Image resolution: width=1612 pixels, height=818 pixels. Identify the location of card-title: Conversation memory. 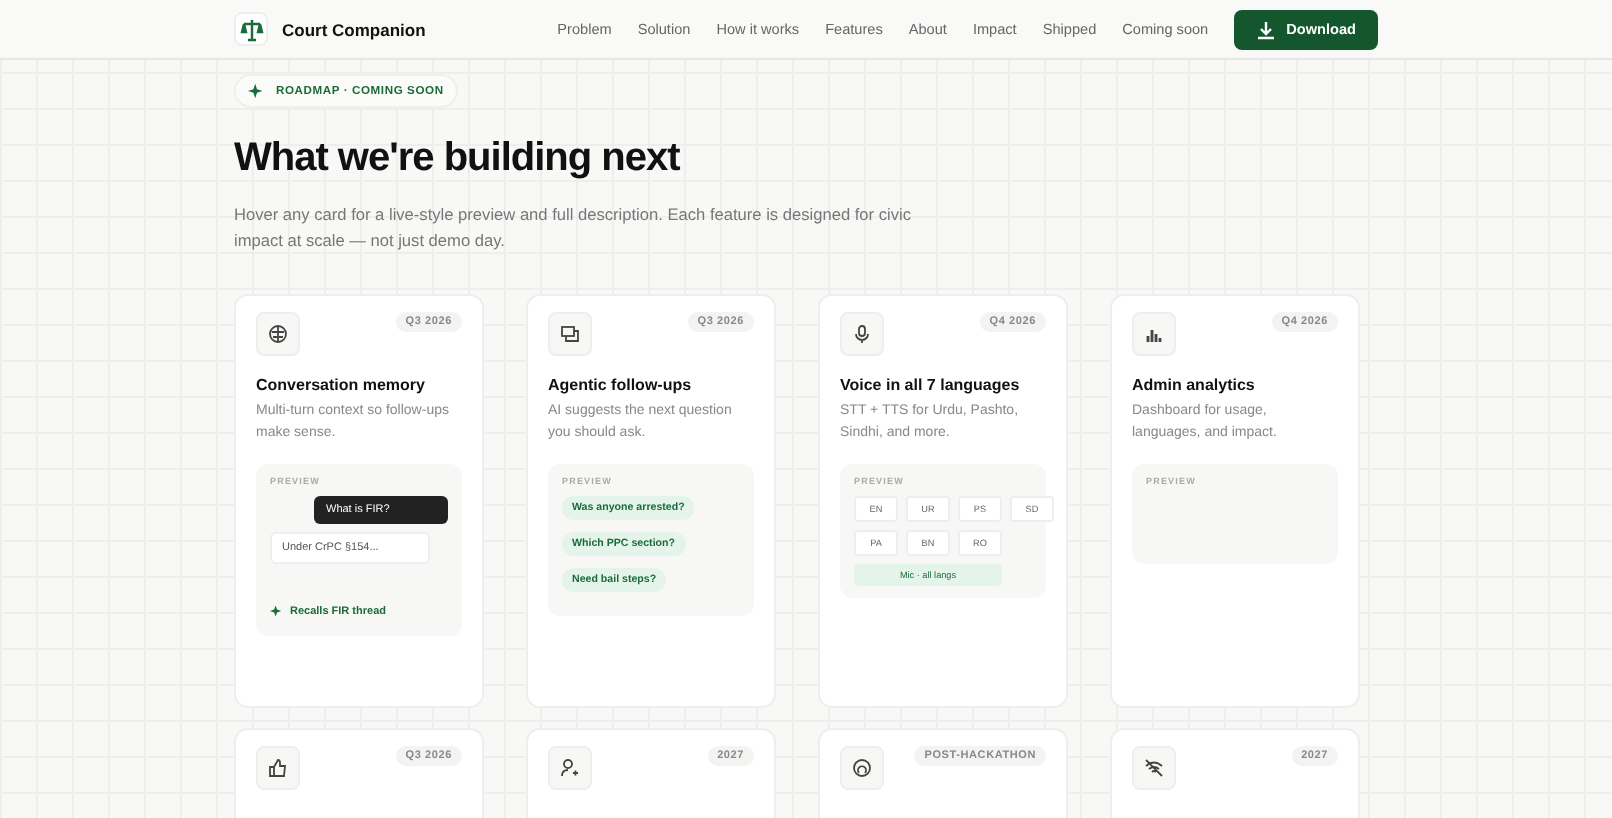
(341, 385).